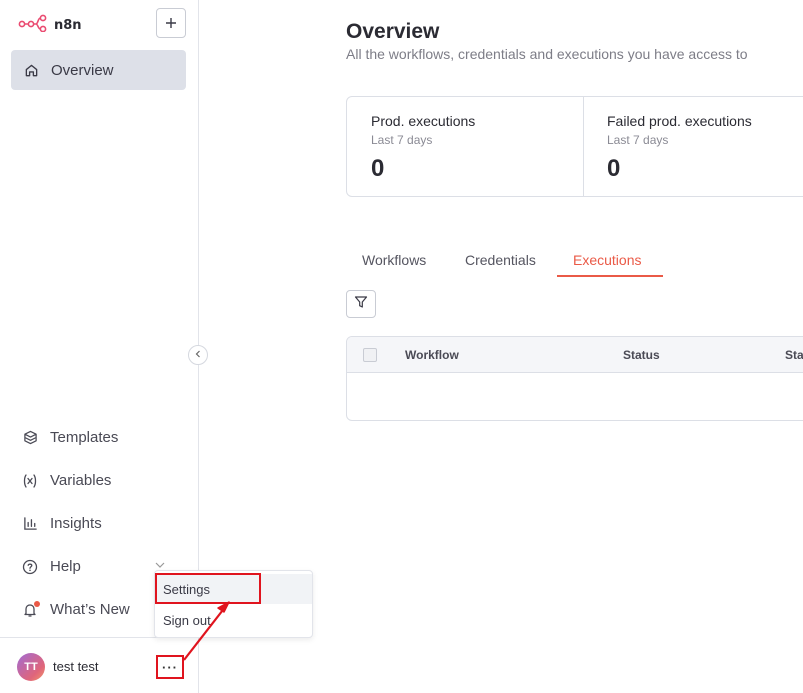 The image size is (803, 693). Describe the element at coordinates (68, 25) in the screenshot. I see `app-name: n8n` at that location.